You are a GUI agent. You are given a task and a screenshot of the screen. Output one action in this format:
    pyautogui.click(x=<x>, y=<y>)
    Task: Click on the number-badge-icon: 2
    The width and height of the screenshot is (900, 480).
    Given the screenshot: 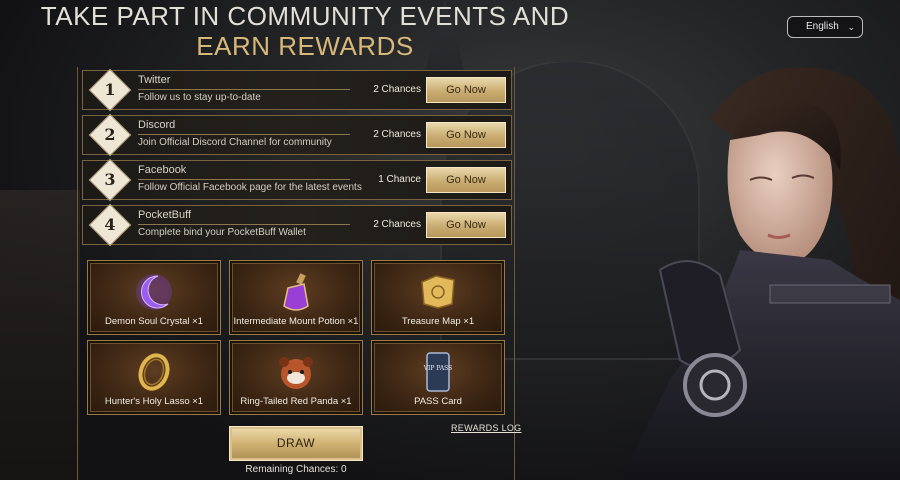 What is the action you would take?
    pyautogui.click(x=110, y=135)
    